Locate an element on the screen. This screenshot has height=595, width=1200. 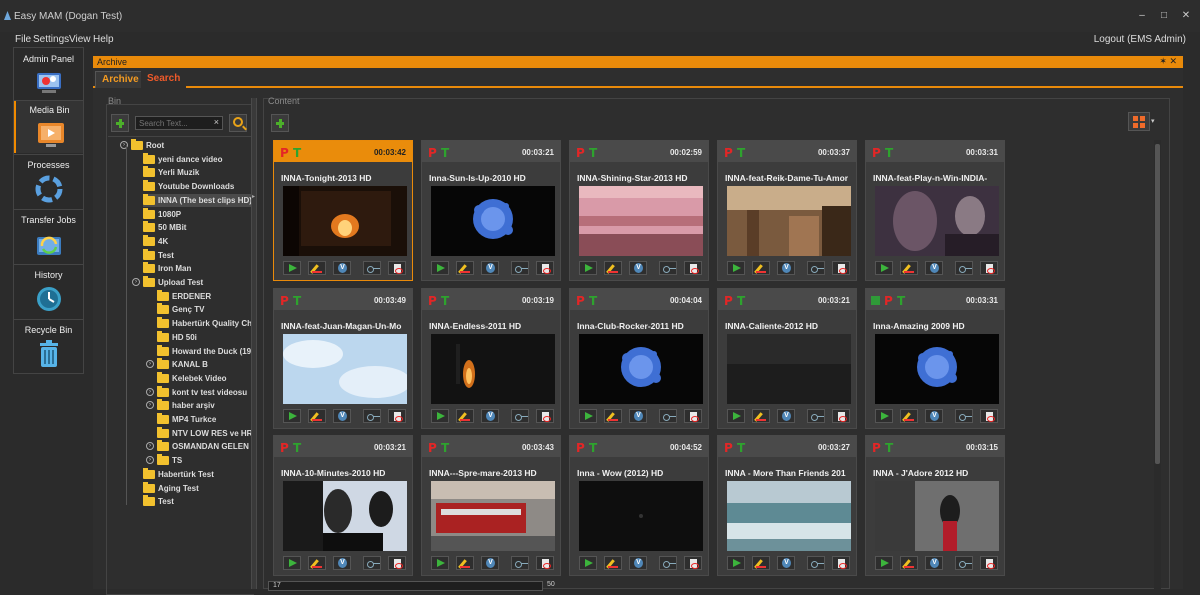
page-size: 50 is located at coordinates (551, 584).